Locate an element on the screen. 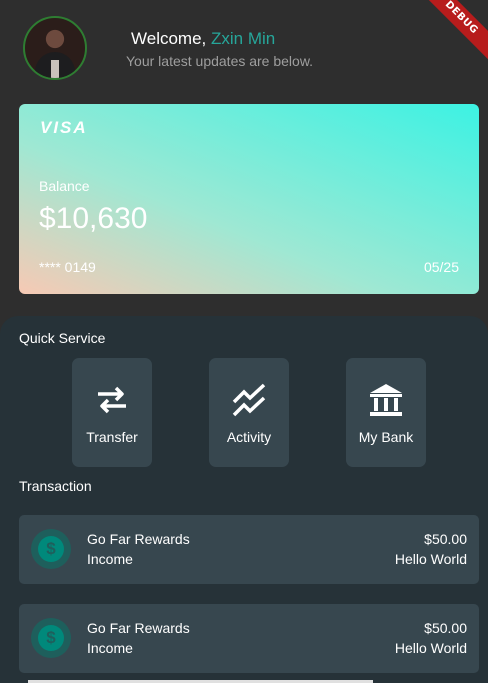 Image resolution: width=488 pixels, height=683 pixels. avatar is located at coordinates (55, 48).